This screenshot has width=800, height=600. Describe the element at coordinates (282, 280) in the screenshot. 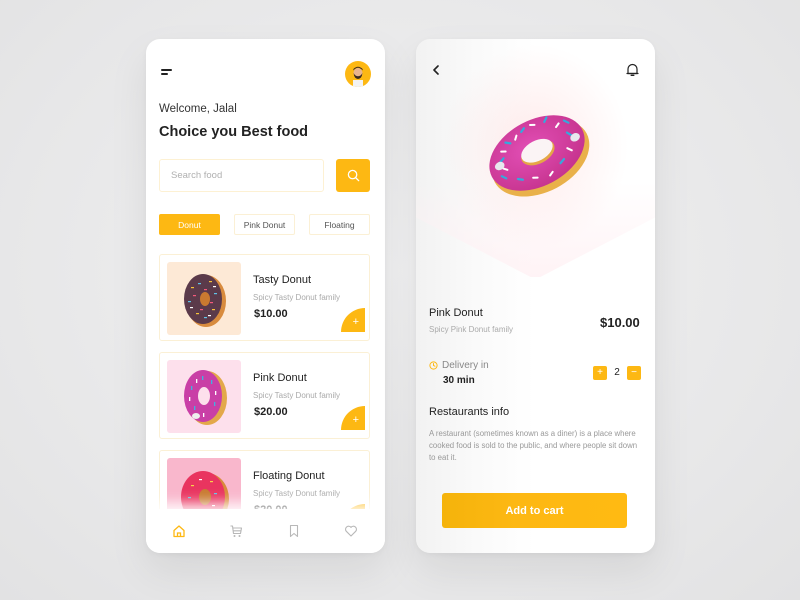

I see `food-name: Tasty Donut` at that location.